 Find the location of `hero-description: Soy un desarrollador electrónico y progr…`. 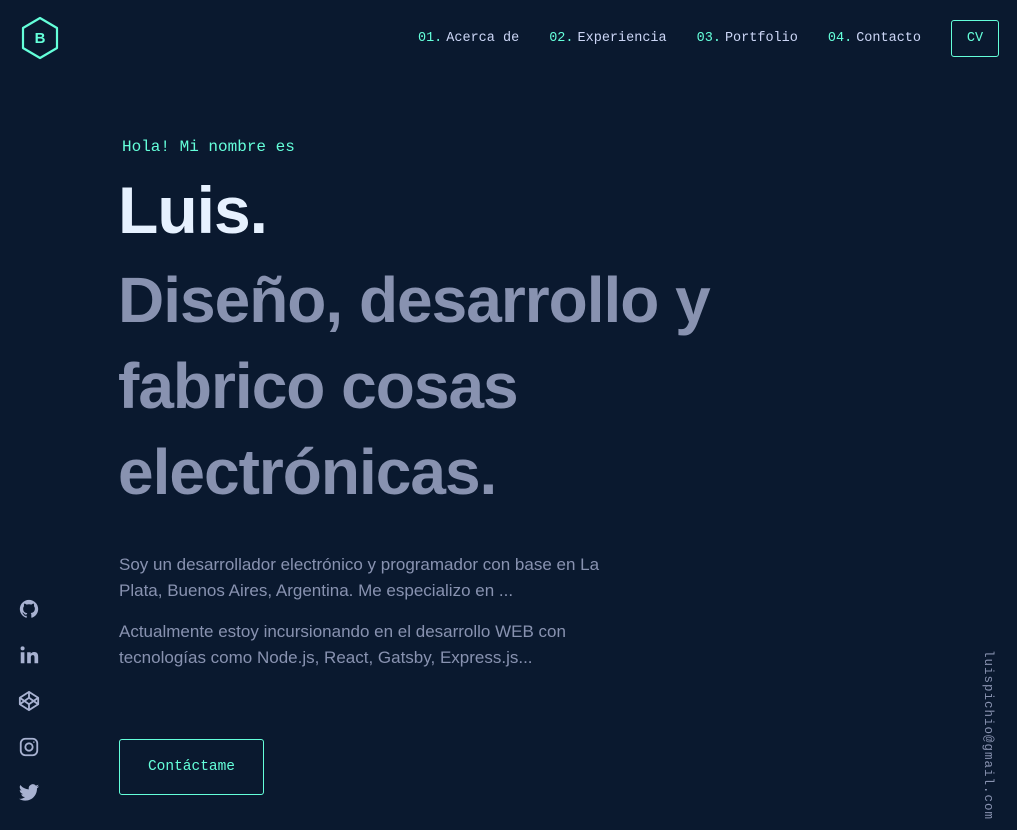

hero-description: Soy un desarrollador electrónico y progr… is located at coordinates (359, 577).